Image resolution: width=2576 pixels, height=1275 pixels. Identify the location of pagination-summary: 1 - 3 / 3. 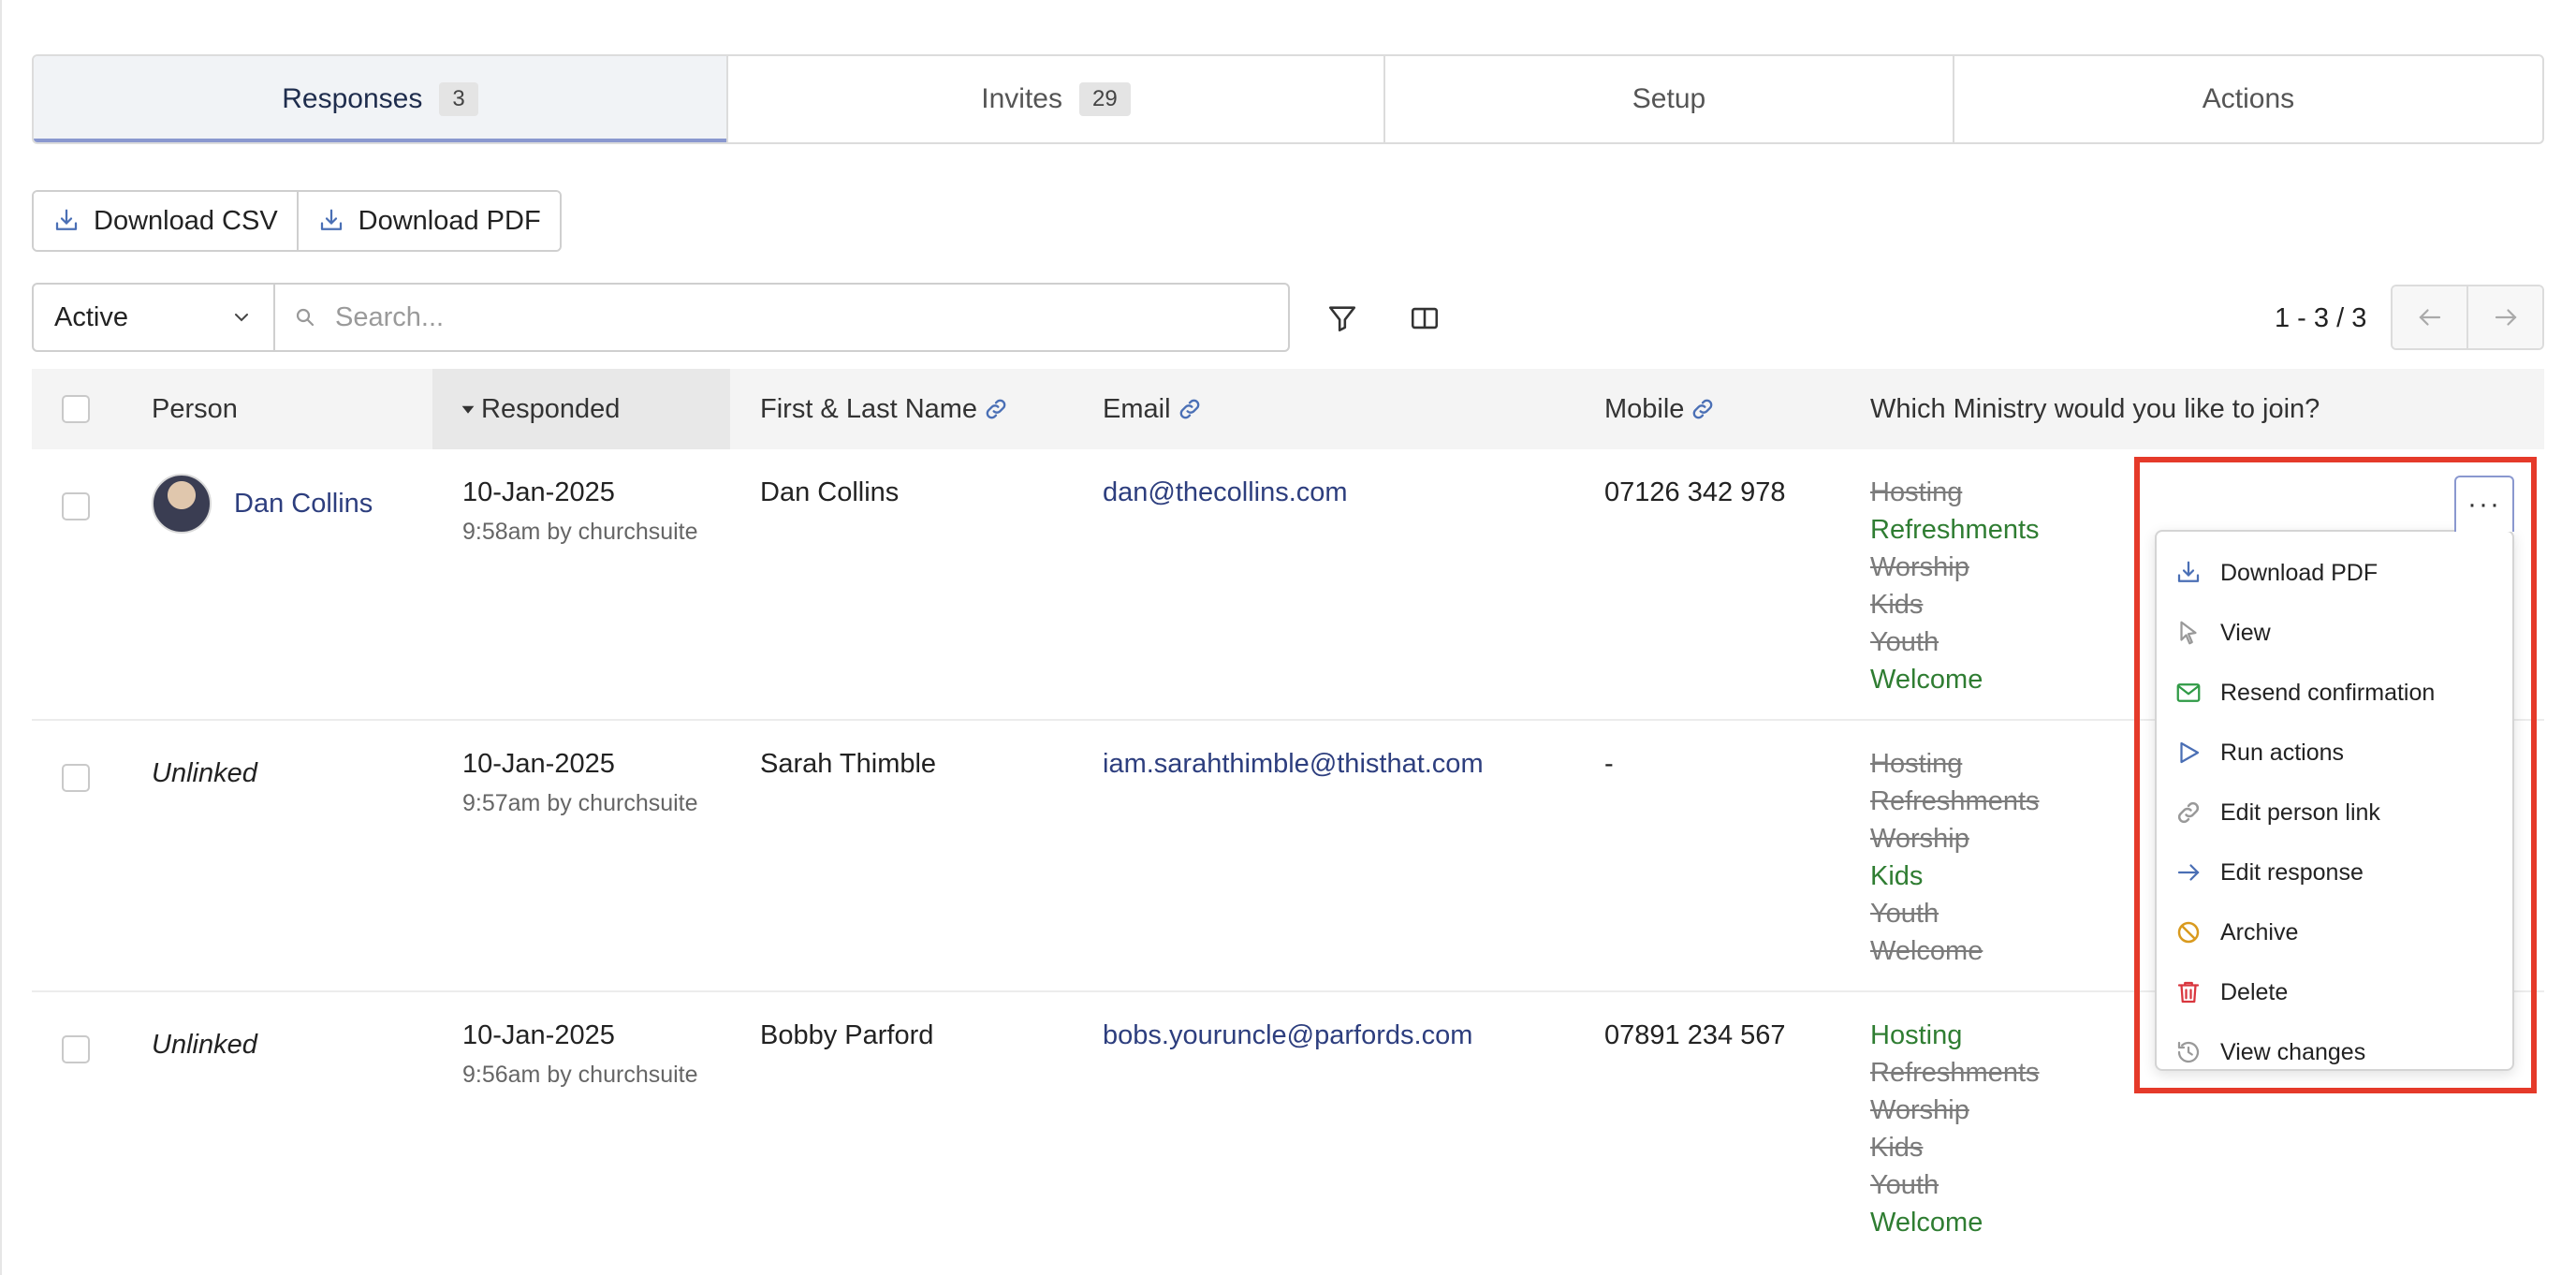
(2321, 318).